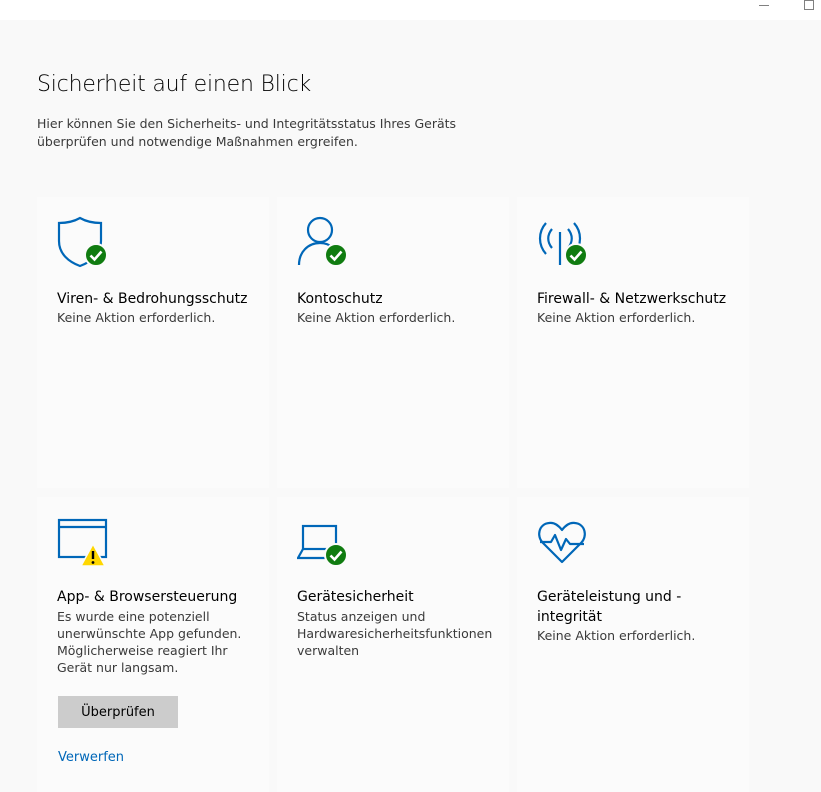 This screenshot has height=792, width=821. I want to click on shield-check-icon, so click(82, 242).